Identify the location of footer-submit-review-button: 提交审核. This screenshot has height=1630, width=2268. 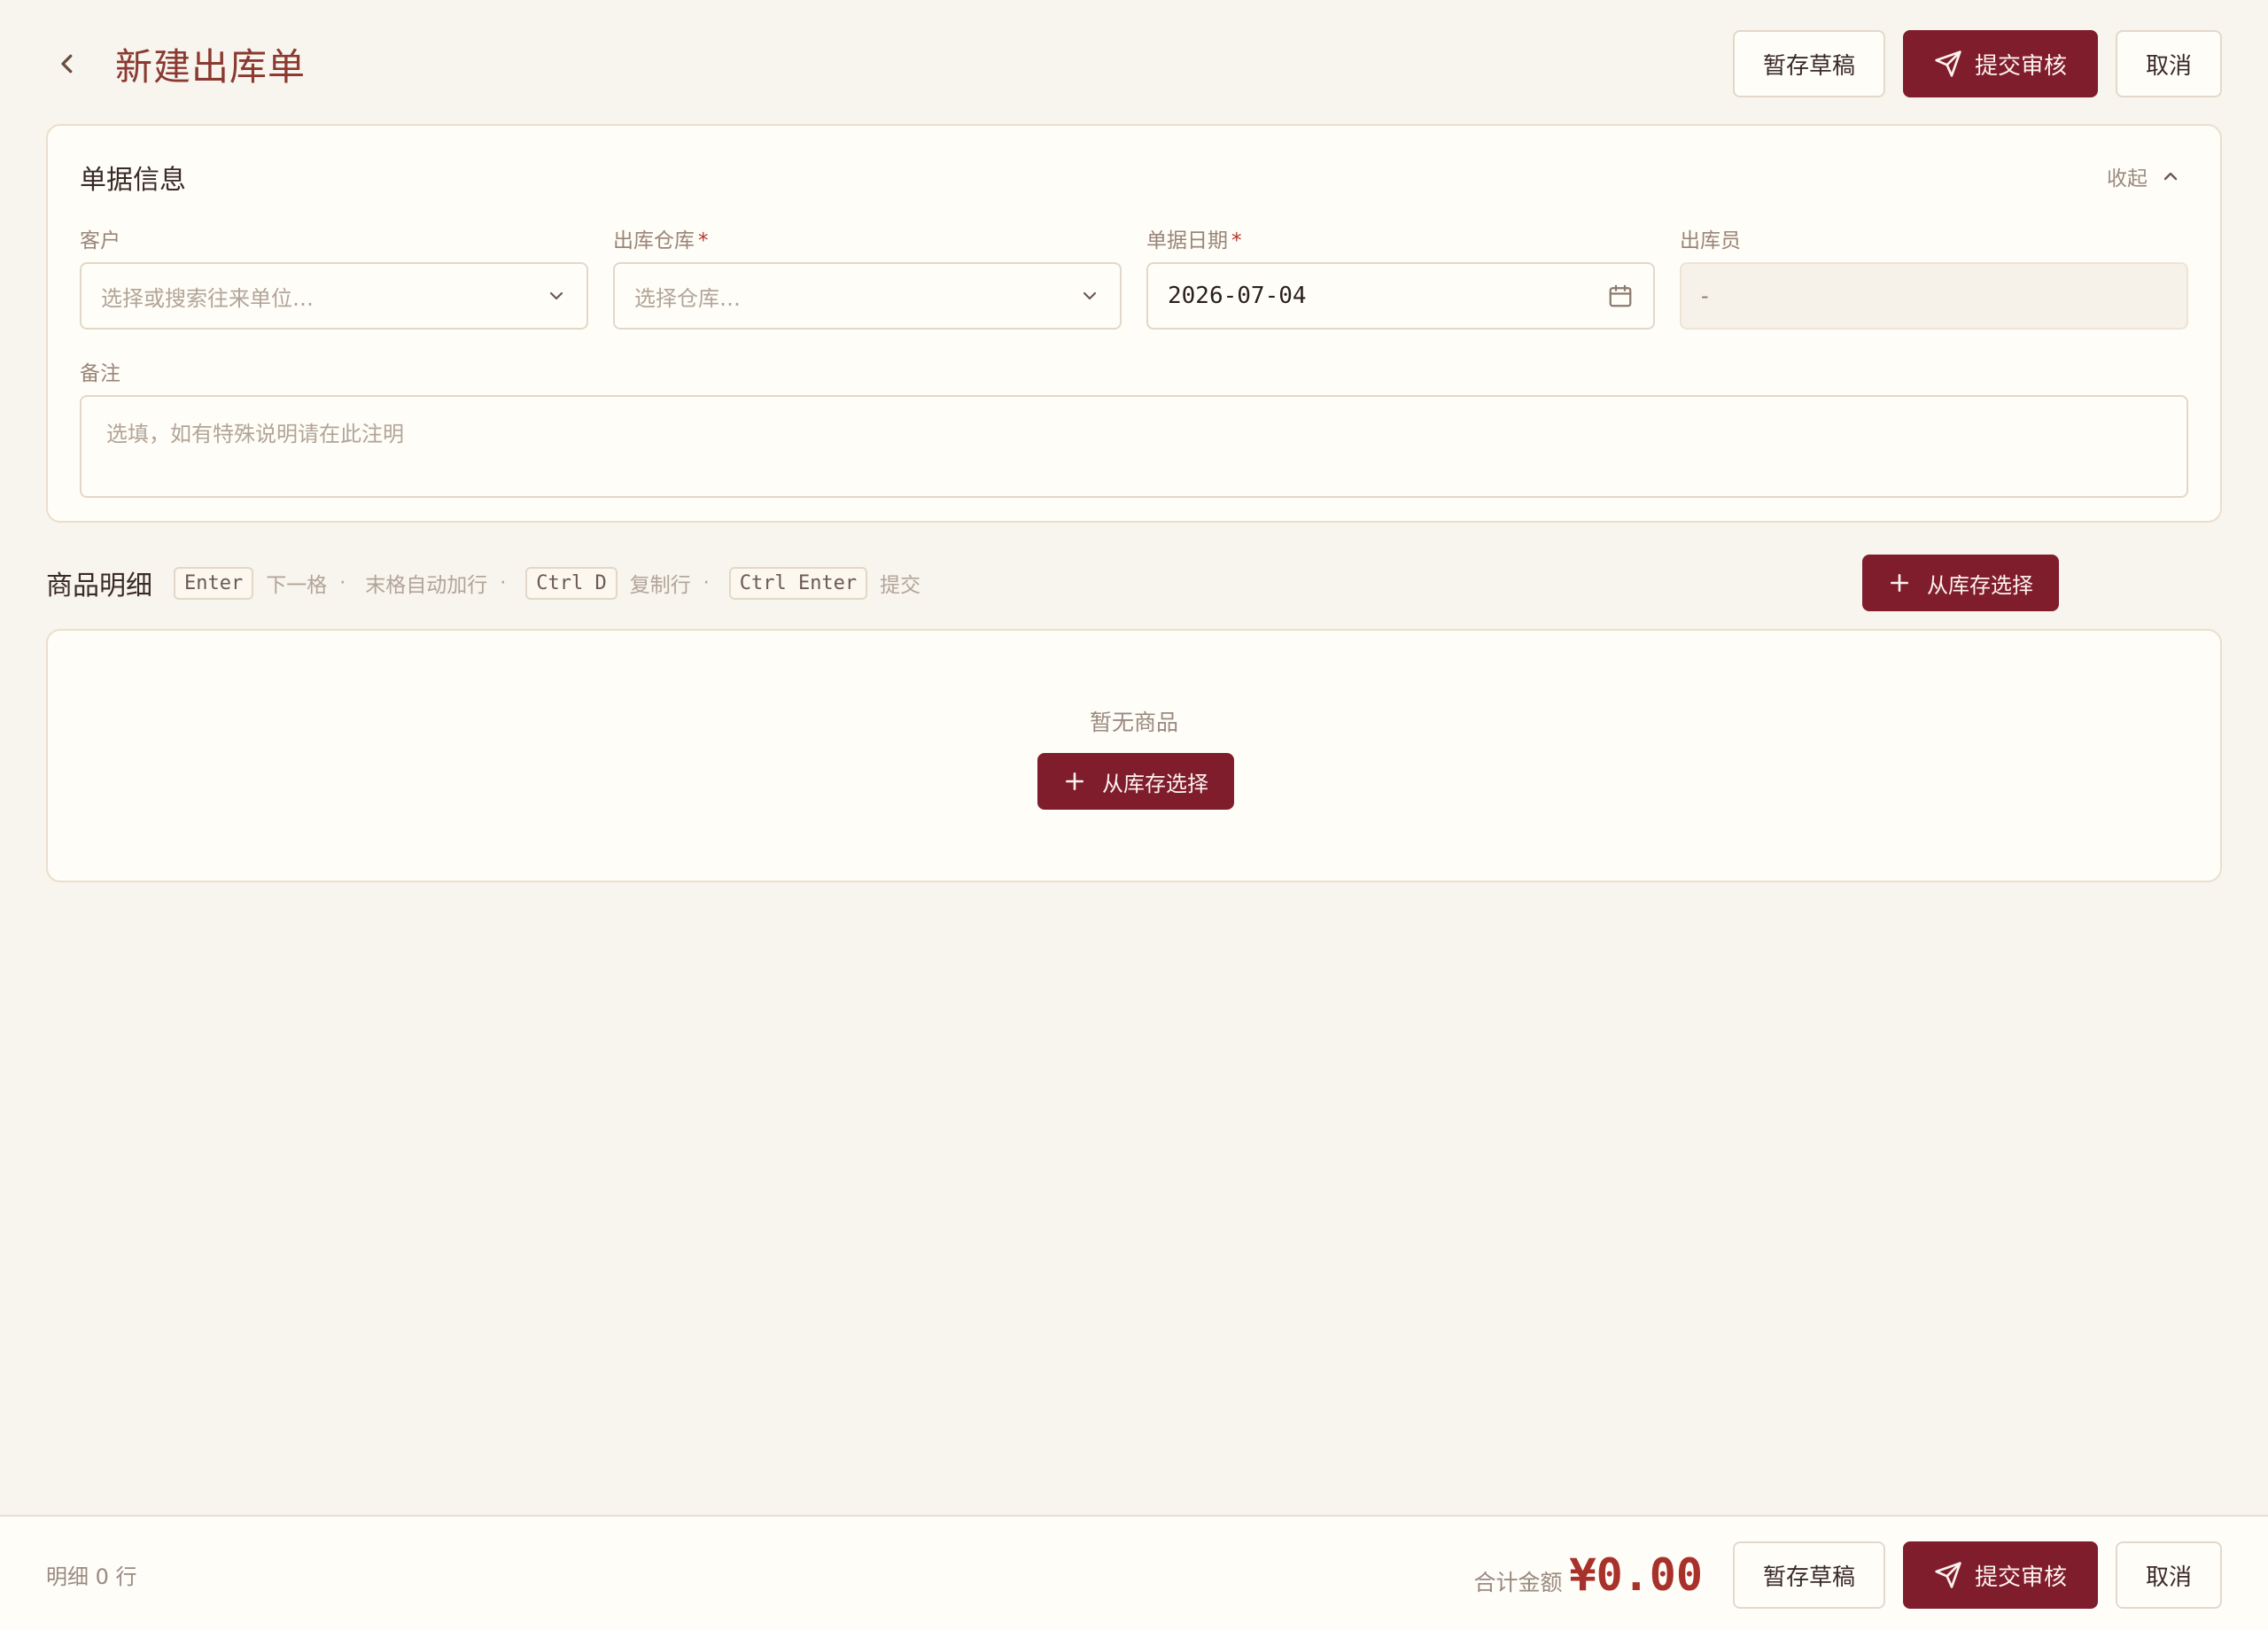
(2000, 1575).